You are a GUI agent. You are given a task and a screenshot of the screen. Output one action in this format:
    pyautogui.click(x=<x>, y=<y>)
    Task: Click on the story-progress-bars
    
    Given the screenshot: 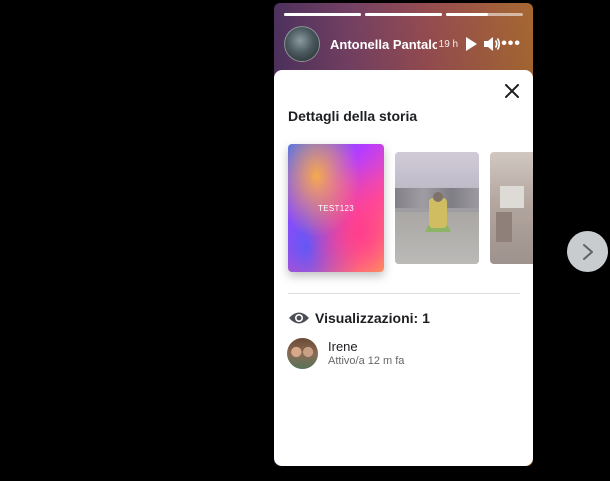 What is the action you would take?
    pyautogui.click(x=403, y=14)
    